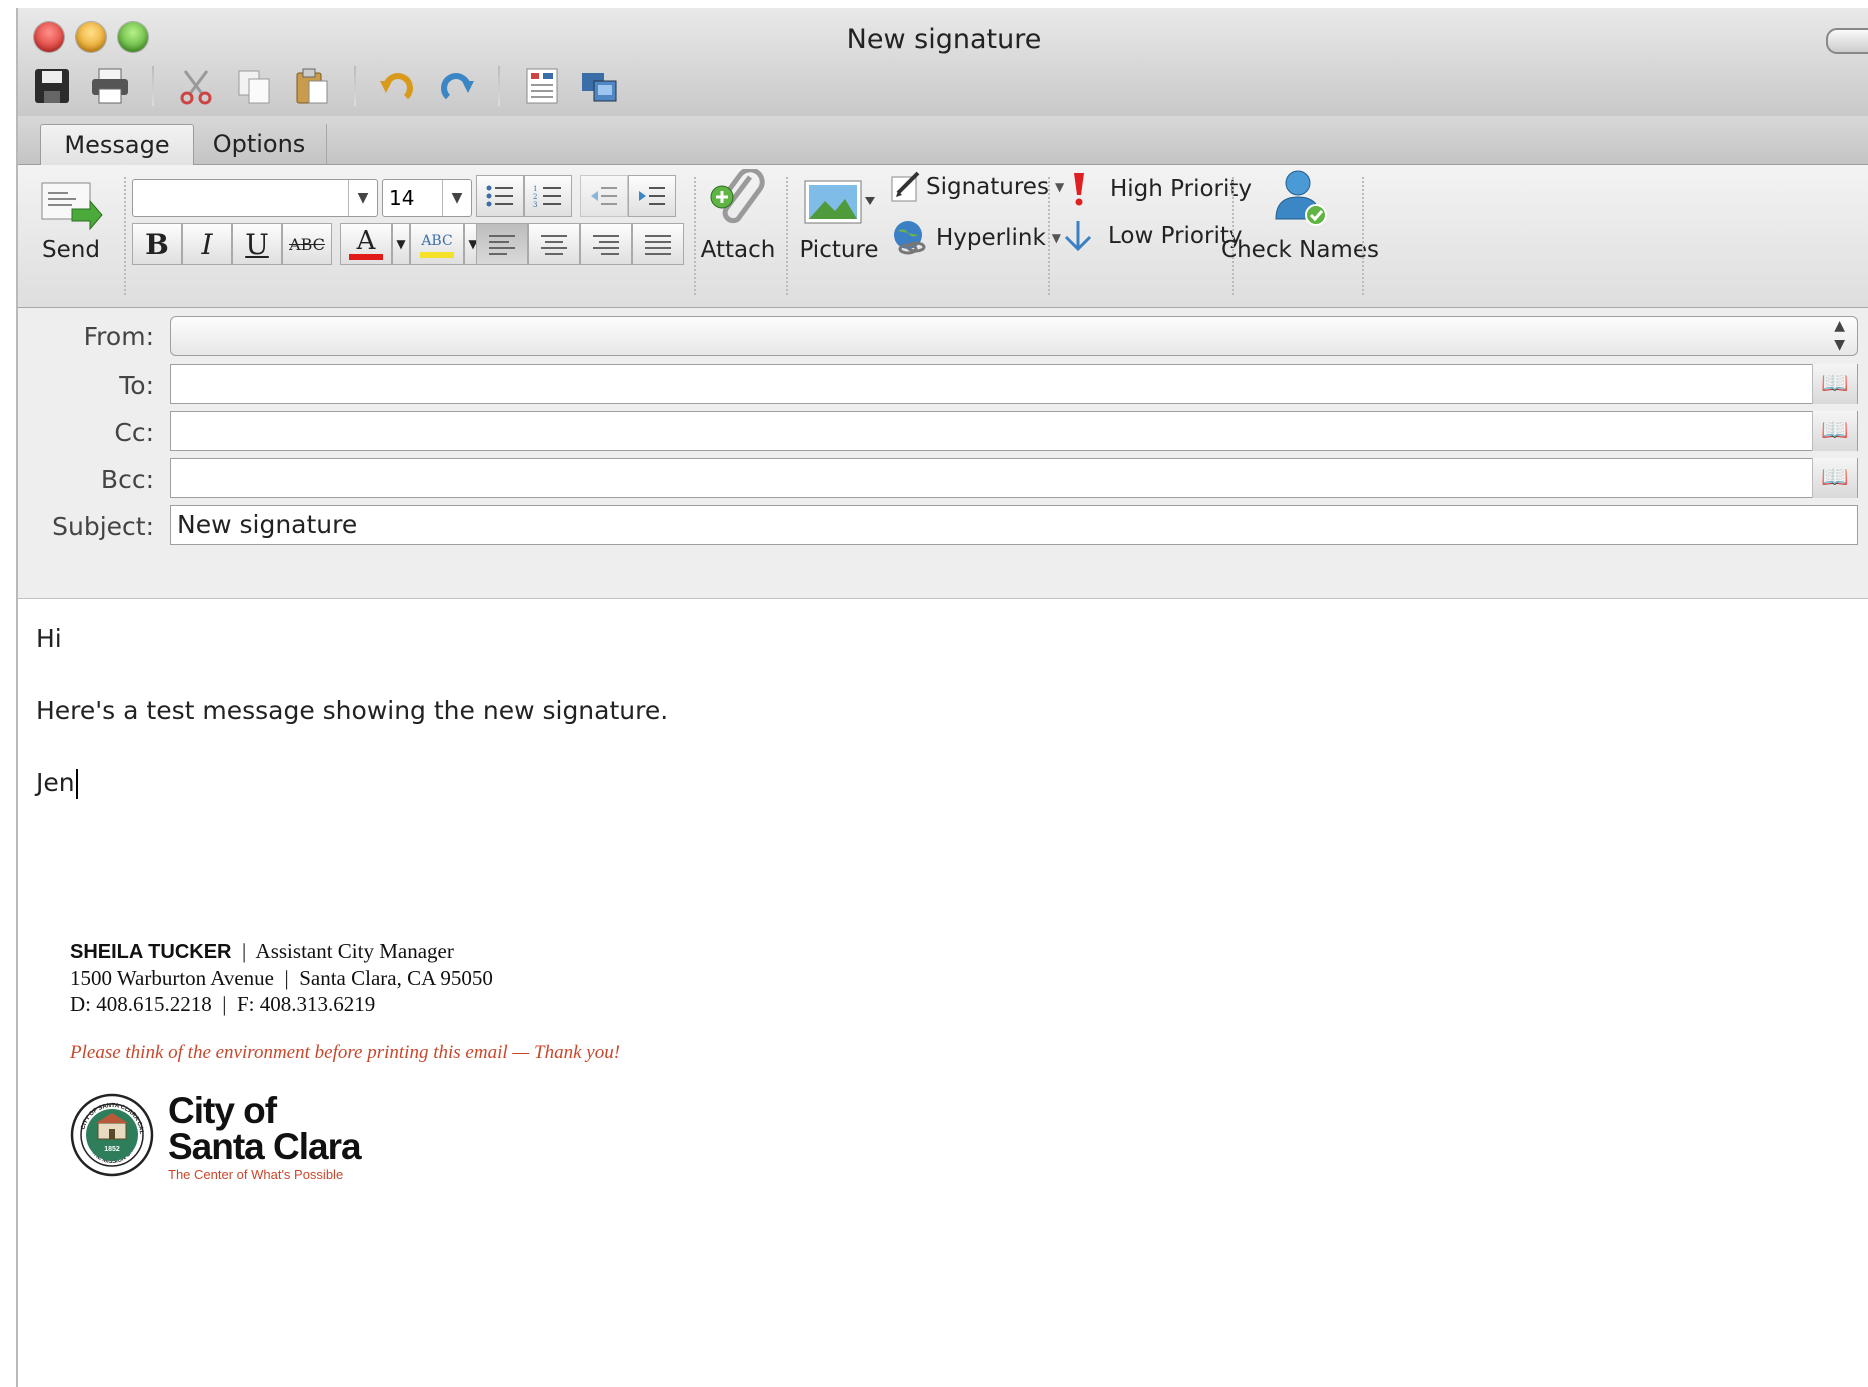 The image size is (1868, 1387). I want to click on italic-button: I, so click(207, 244).